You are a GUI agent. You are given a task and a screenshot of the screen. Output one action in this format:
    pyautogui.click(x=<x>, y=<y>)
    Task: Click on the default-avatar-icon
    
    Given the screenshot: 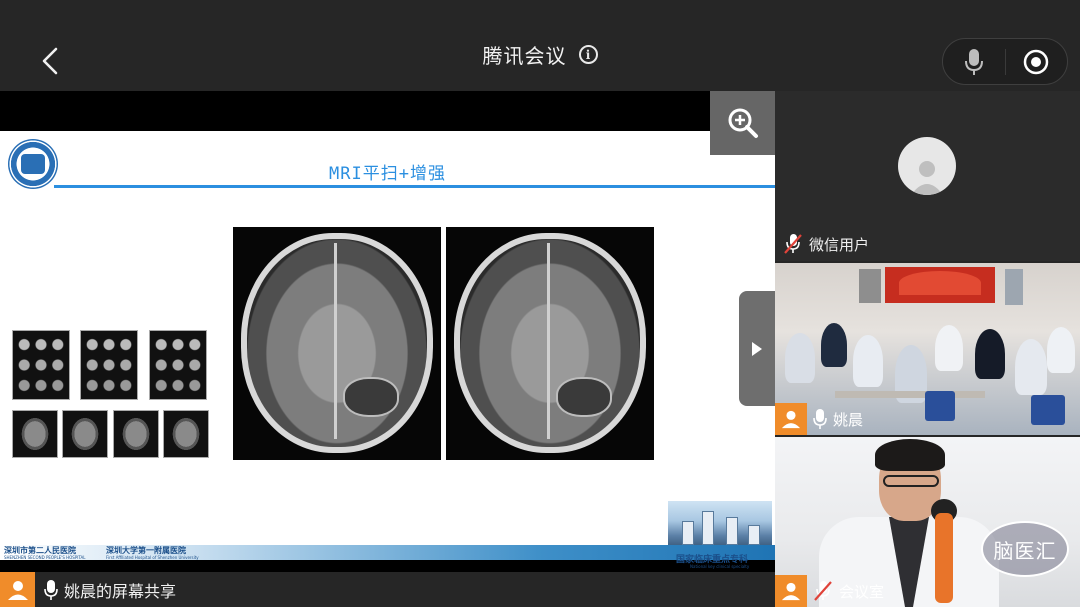 What is the action you would take?
    pyautogui.click(x=927, y=166)
    